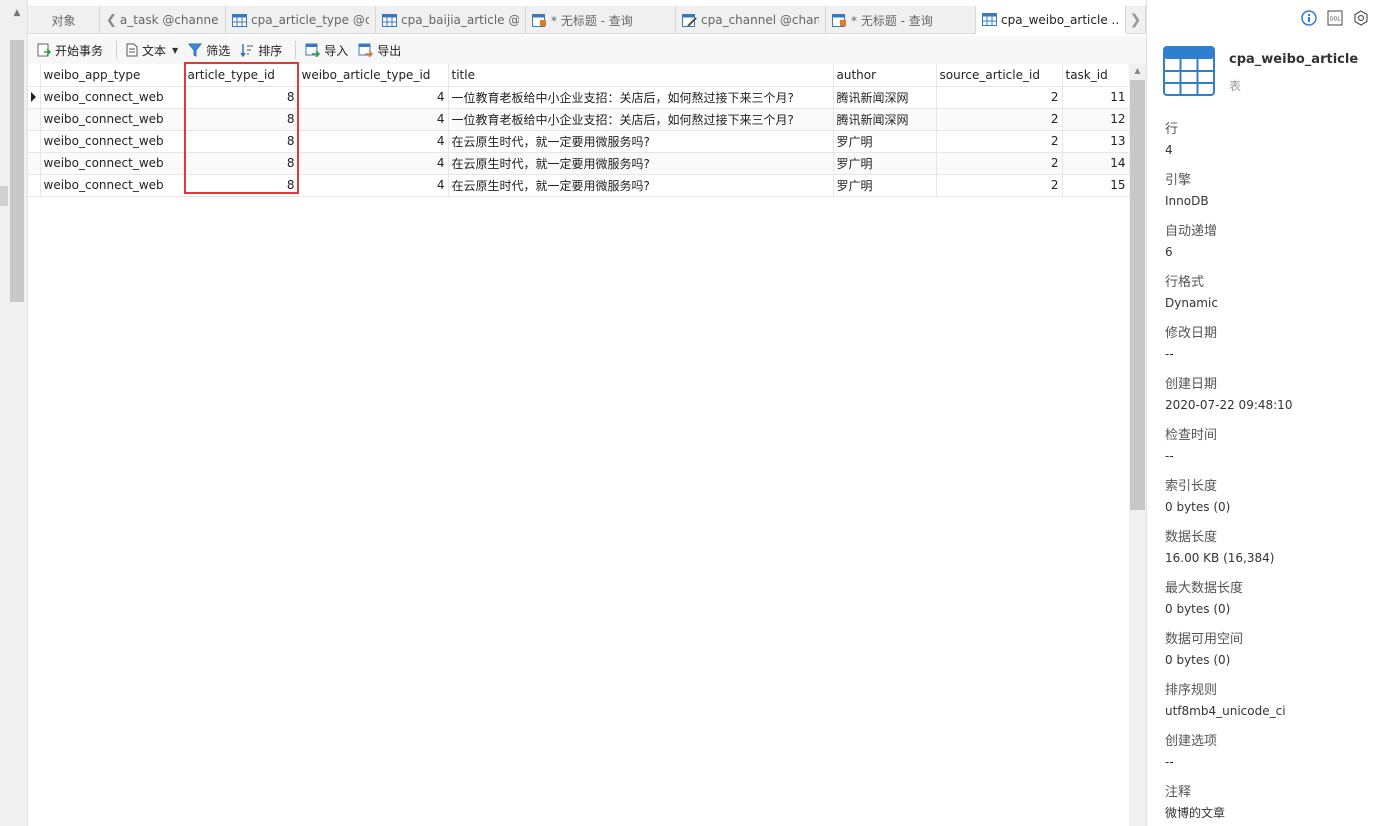 The width and height of the screenshot is (1375, 826). What do you see at coordinates (17, 171) in the screenshot?
I see `left-scroll-thumb` at bounding box center [17, 171].